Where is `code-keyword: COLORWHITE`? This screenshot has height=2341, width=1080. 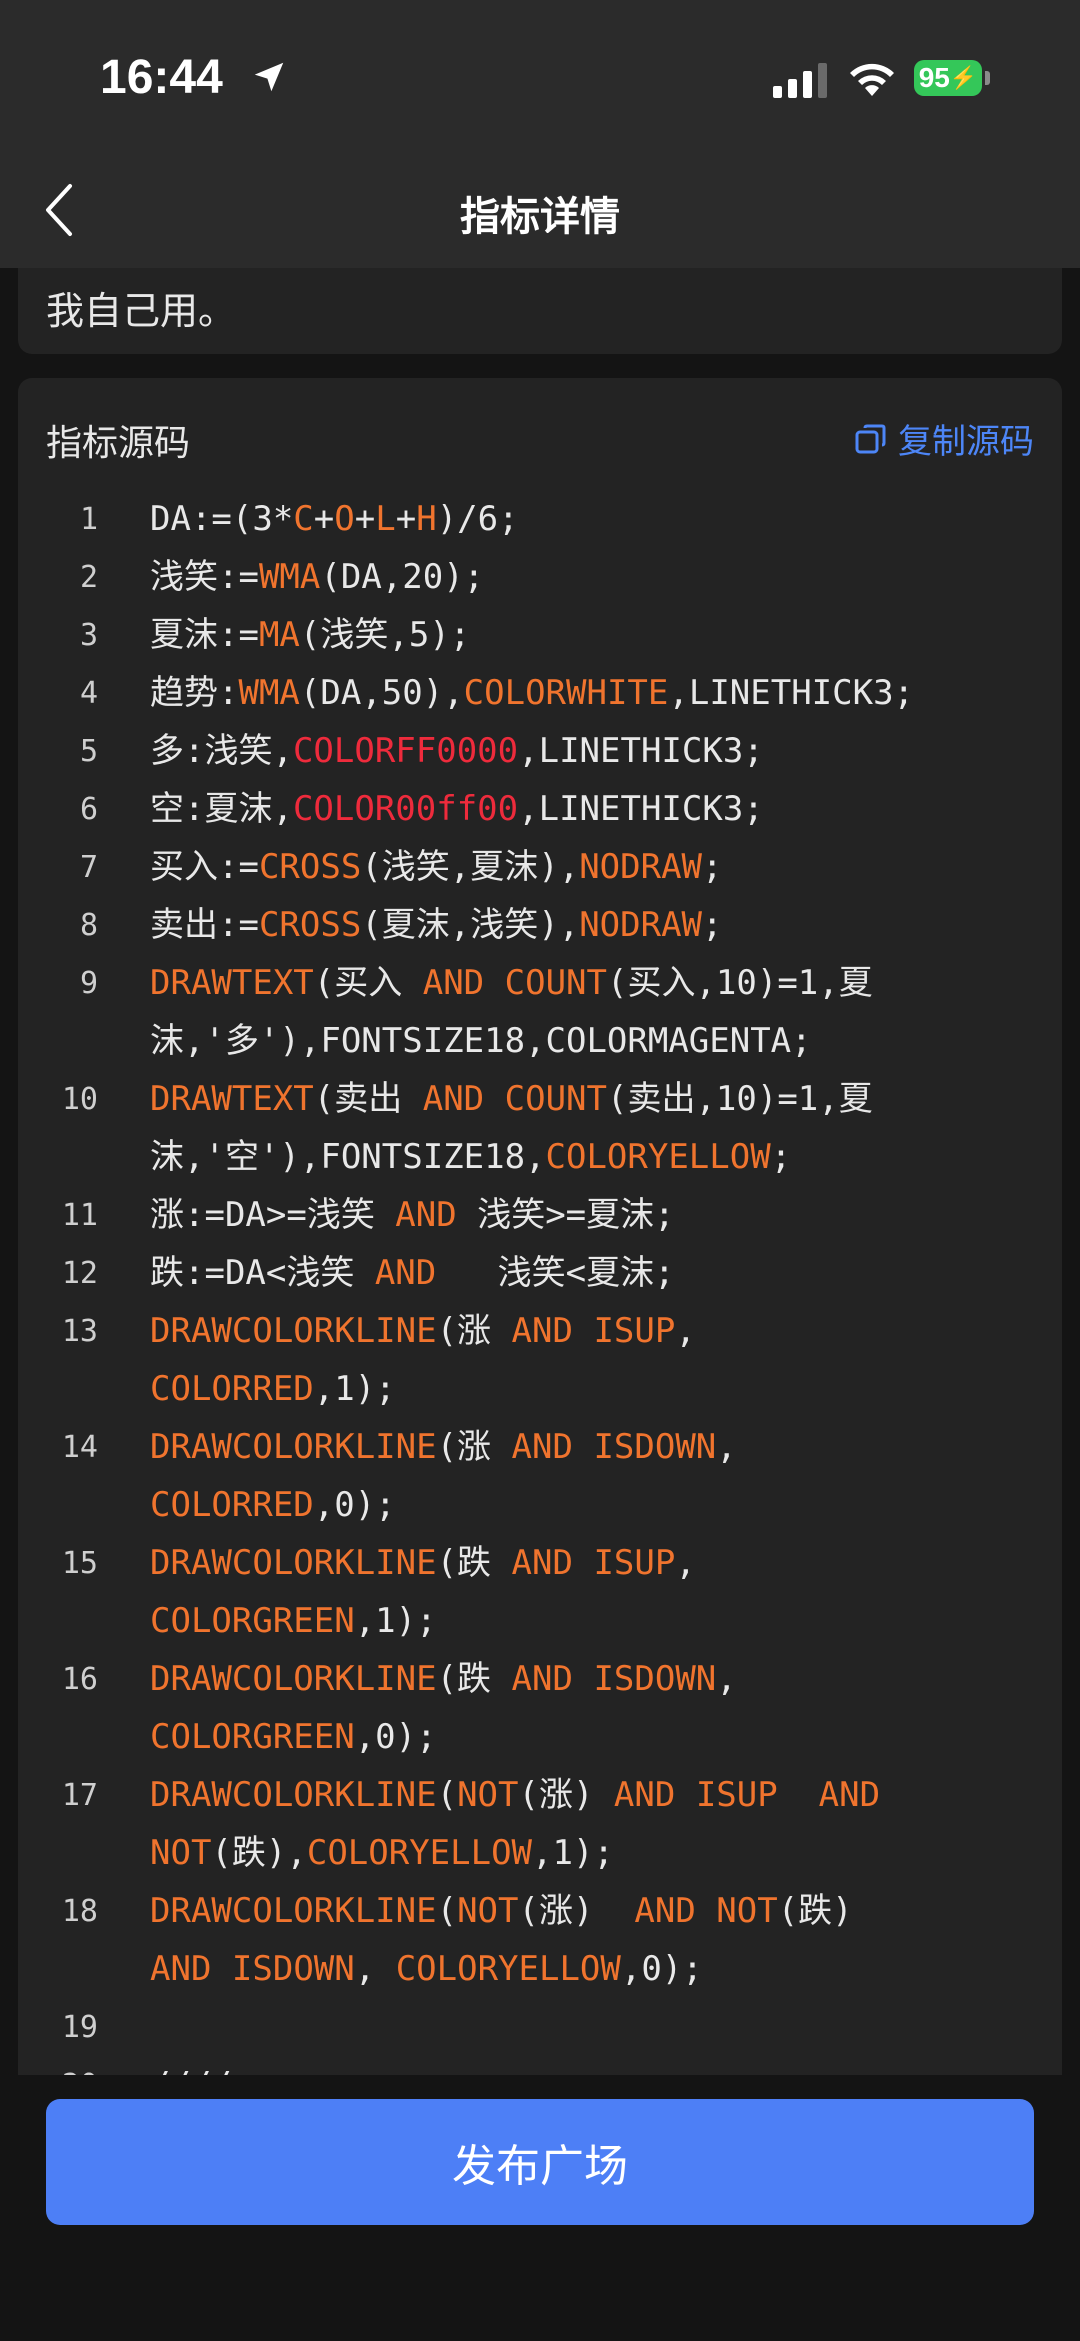 code-keyword: COLORWHITE is located at coordinates (566, 693).